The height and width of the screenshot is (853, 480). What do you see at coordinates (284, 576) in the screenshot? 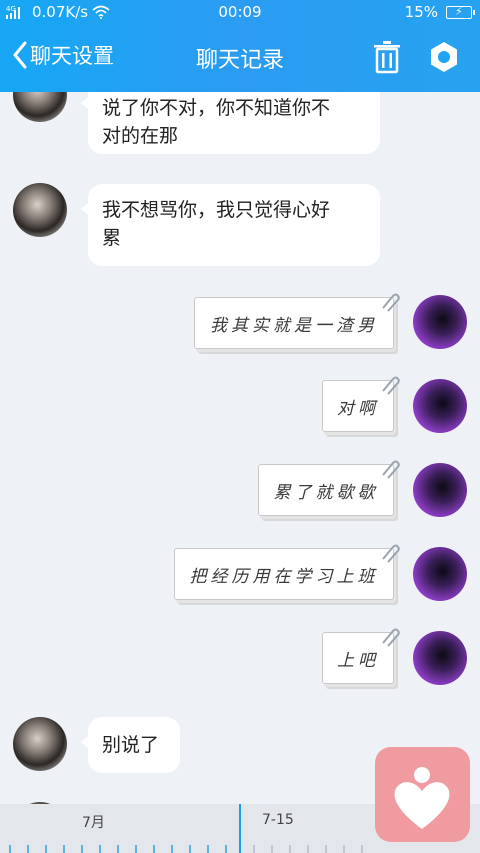
I see `message-text: 把经历用在学习上班` at bounding box center [284, 576].